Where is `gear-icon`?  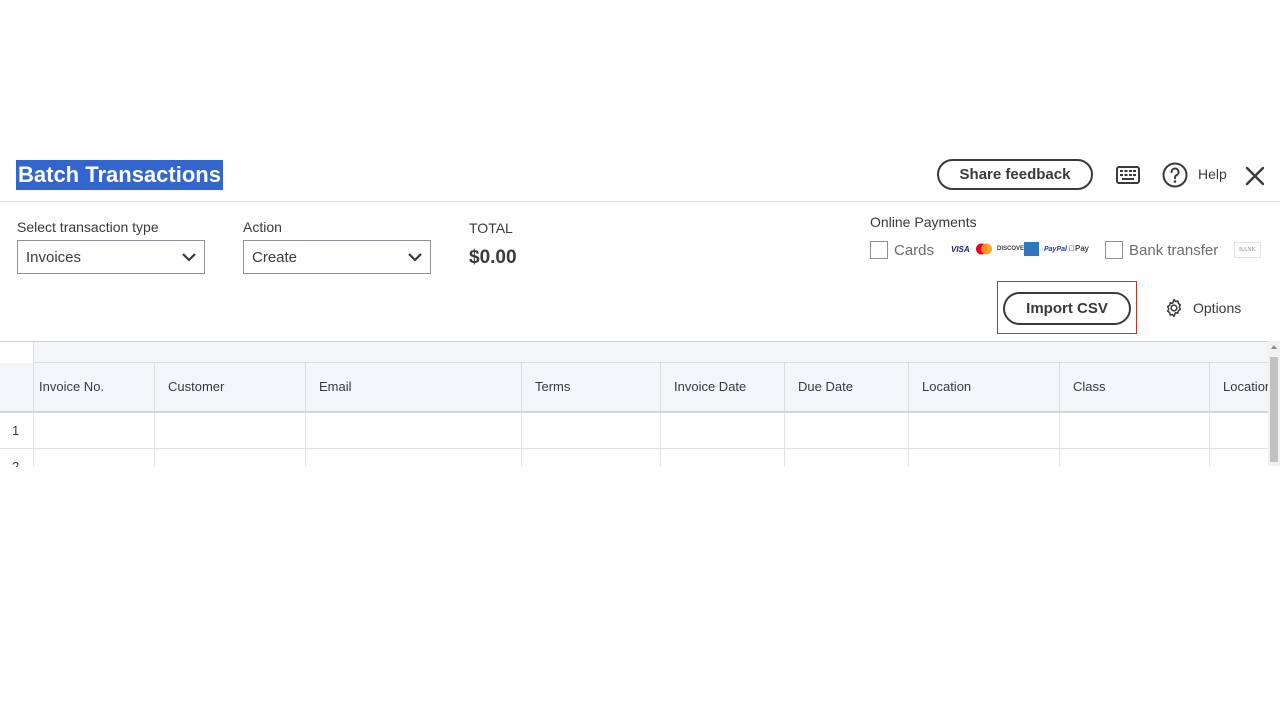 gear-icon is located at coordinates (1174, 308).